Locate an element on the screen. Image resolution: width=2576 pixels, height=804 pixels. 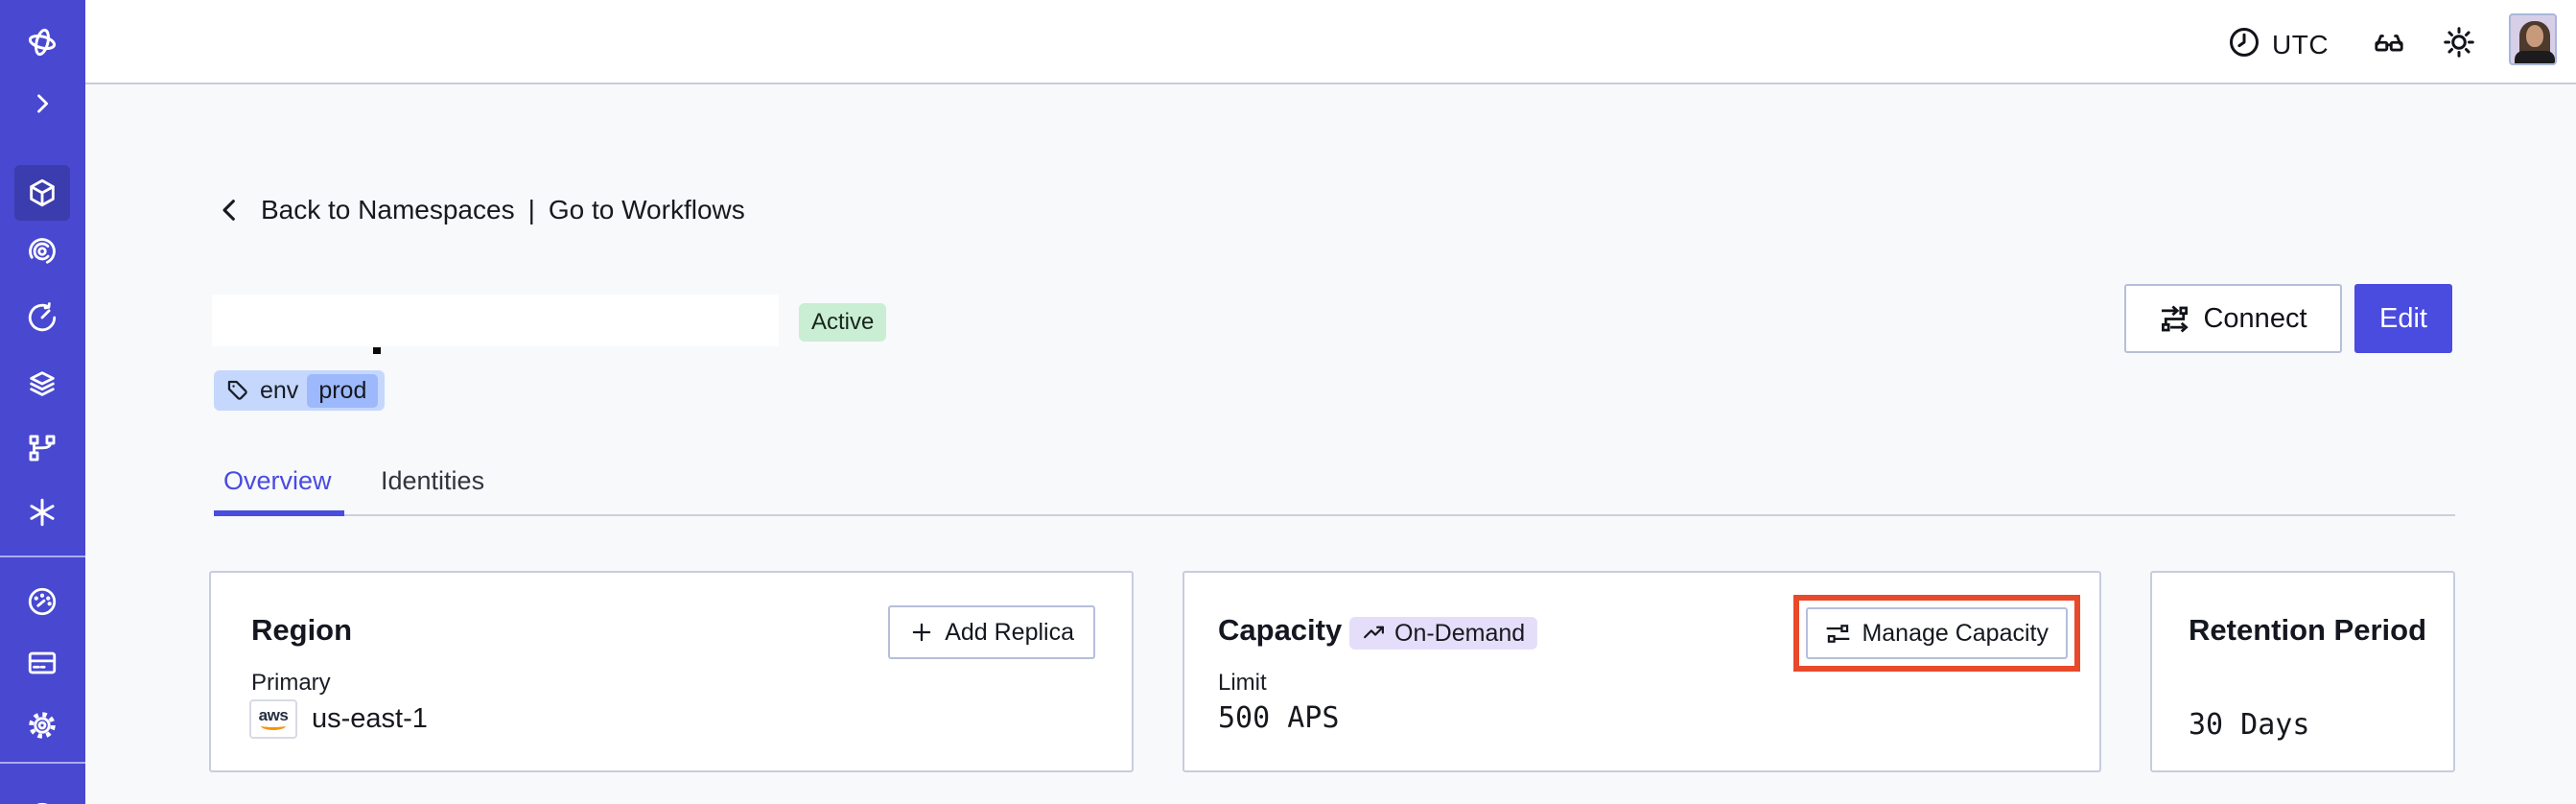
temporal-logo-icon is located at coordinates (42, 42).